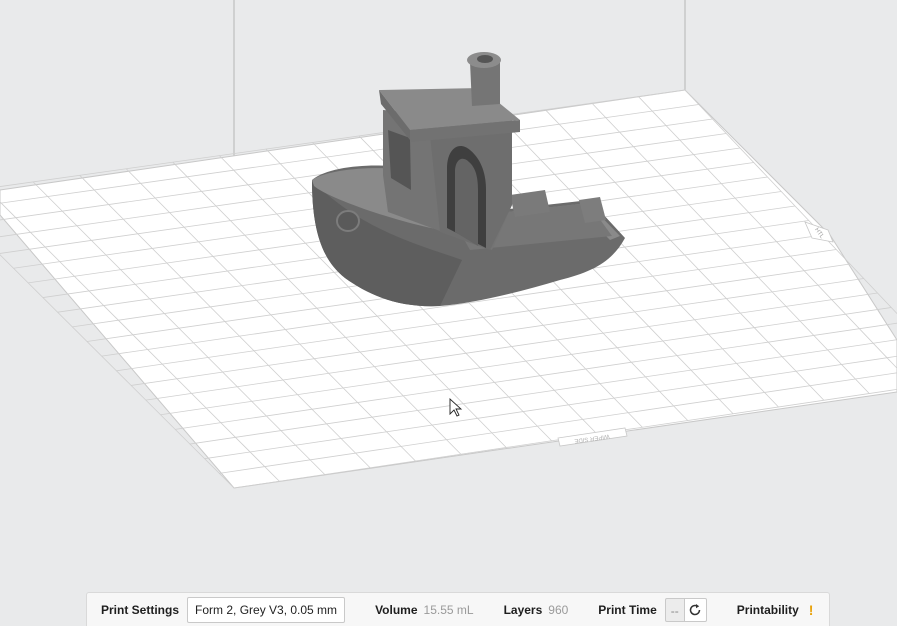  What do you see at coordinates (448, 609) in the screenshot?
I see `volume-value: 15.55 mL` at bounding box center [448, 609].